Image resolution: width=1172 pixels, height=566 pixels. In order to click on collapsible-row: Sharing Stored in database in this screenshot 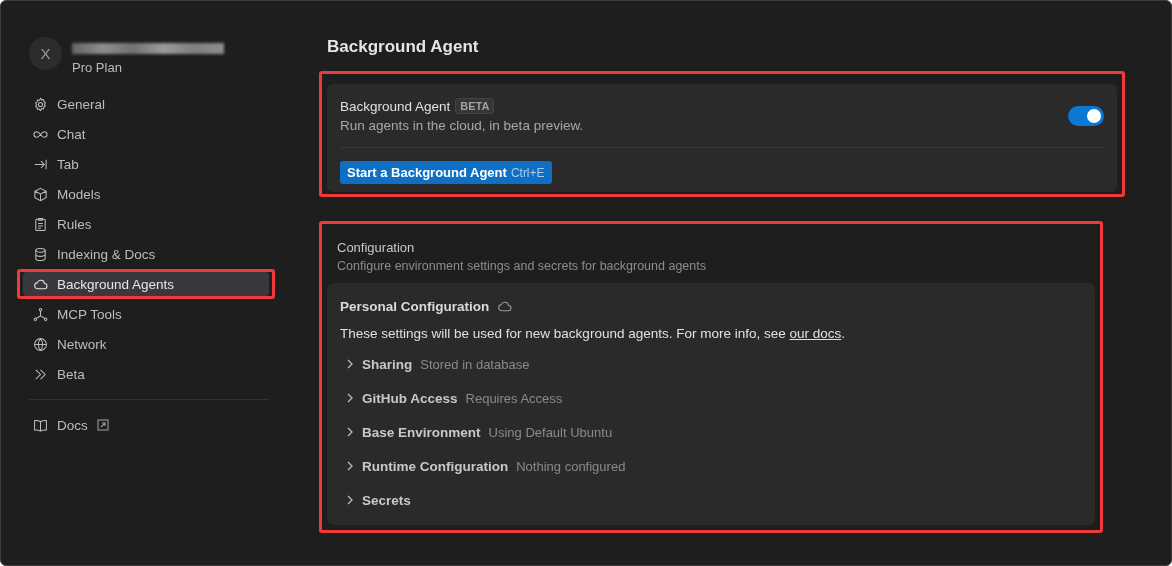, I will do `click(711, 364)`.